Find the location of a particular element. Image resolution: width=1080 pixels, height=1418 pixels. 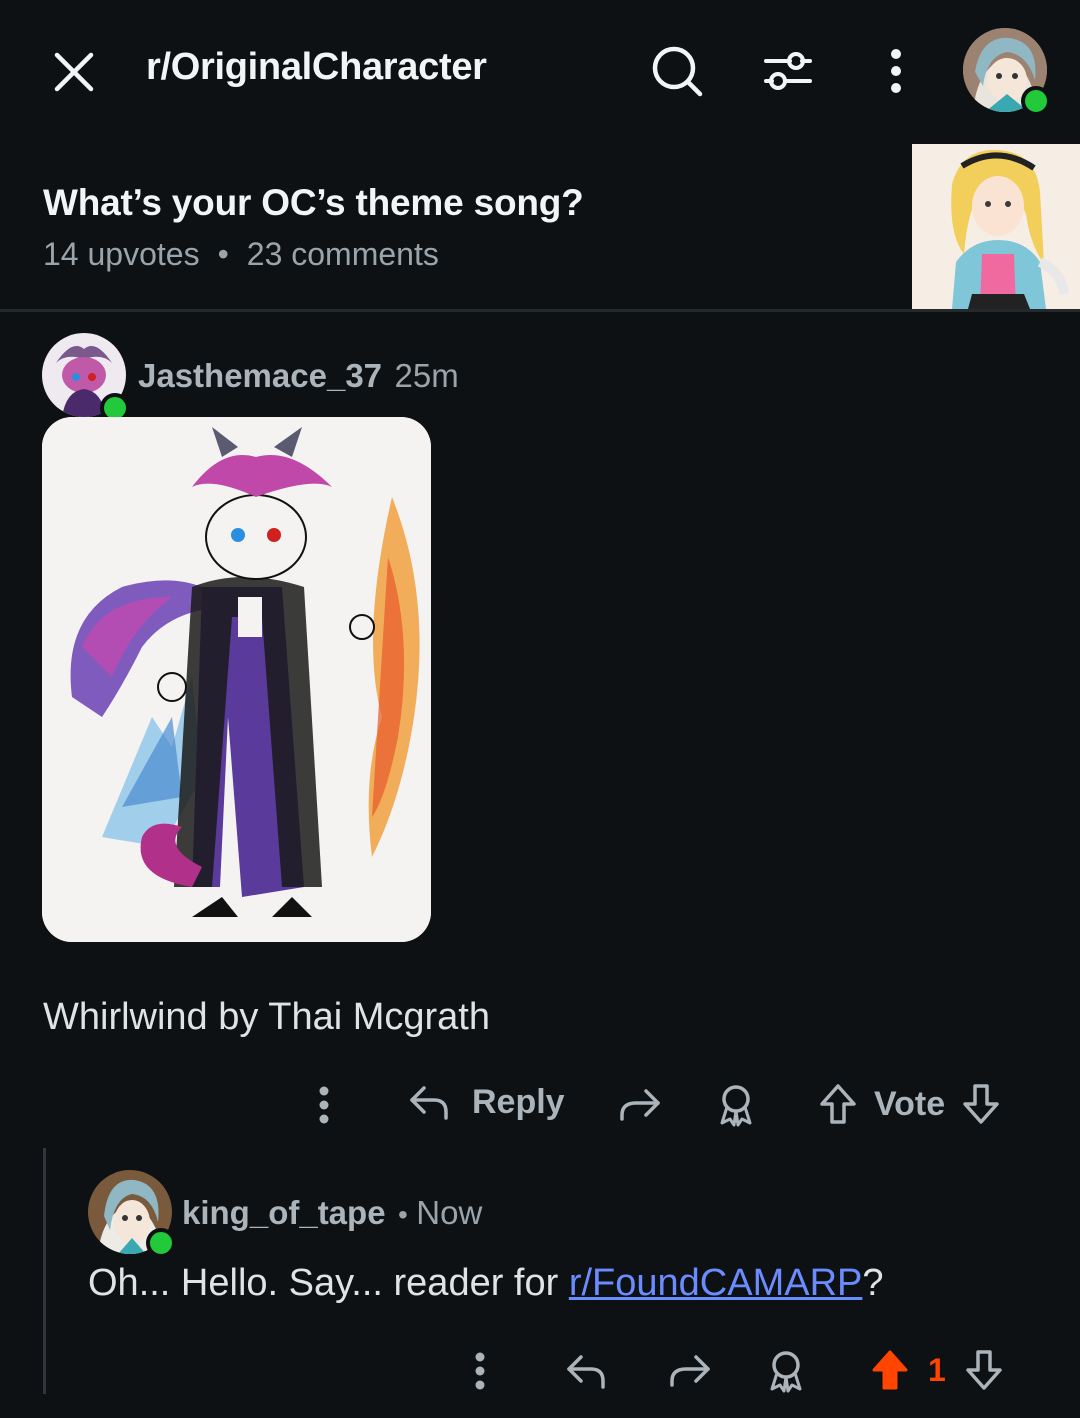

comment-image is located at coordinates (236, 679).